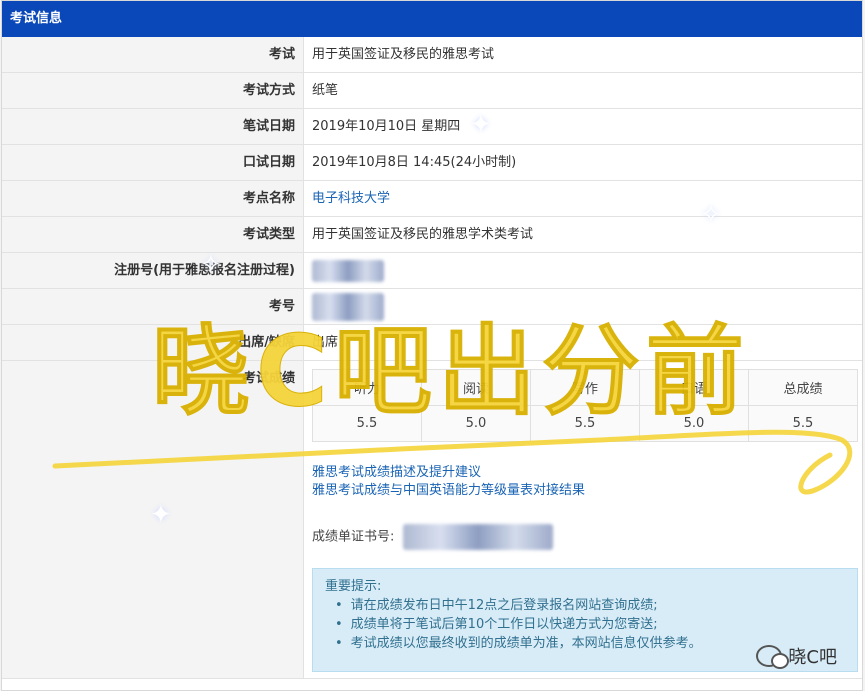  What do you see at coordinates (773, 657) in the screenshot?
I see `wechat-icon` at bounding box center [773, 657].